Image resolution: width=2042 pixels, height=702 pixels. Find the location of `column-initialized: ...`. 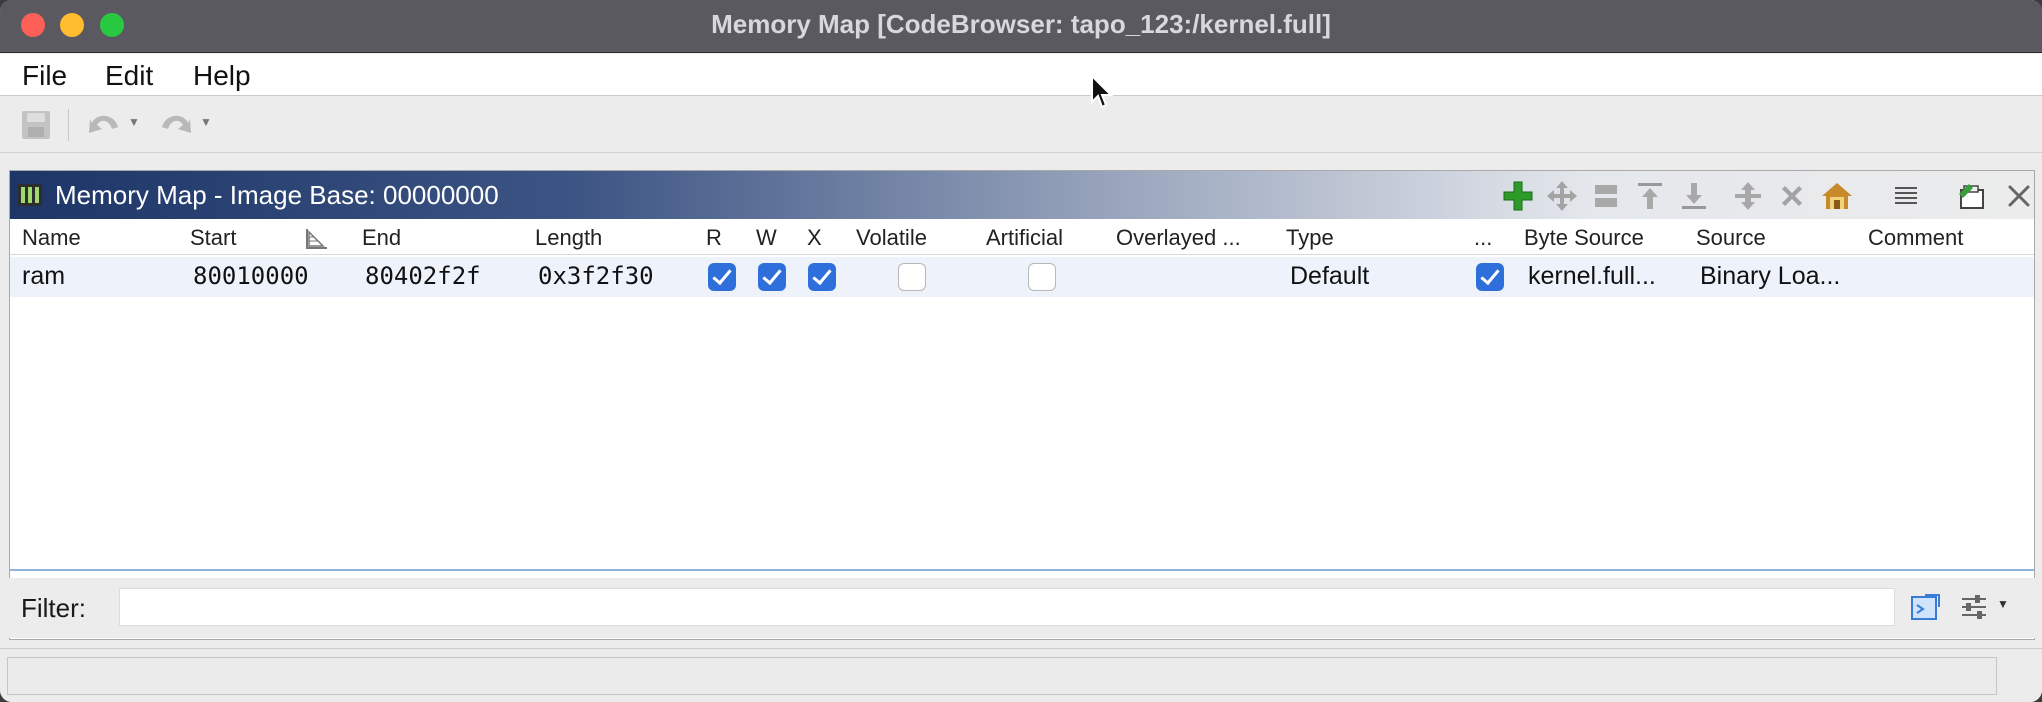

column-initialized: ... is located at coordinates (1483, 238).